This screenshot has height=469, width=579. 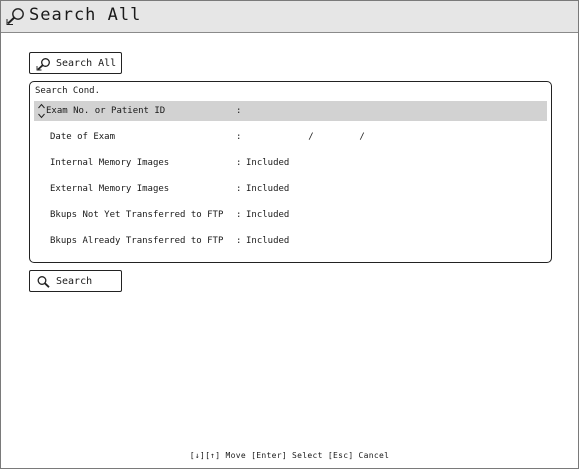 I want to click on condition-row-internal-memory: Internal Memory Images : Included, so click(x=290, y=163).